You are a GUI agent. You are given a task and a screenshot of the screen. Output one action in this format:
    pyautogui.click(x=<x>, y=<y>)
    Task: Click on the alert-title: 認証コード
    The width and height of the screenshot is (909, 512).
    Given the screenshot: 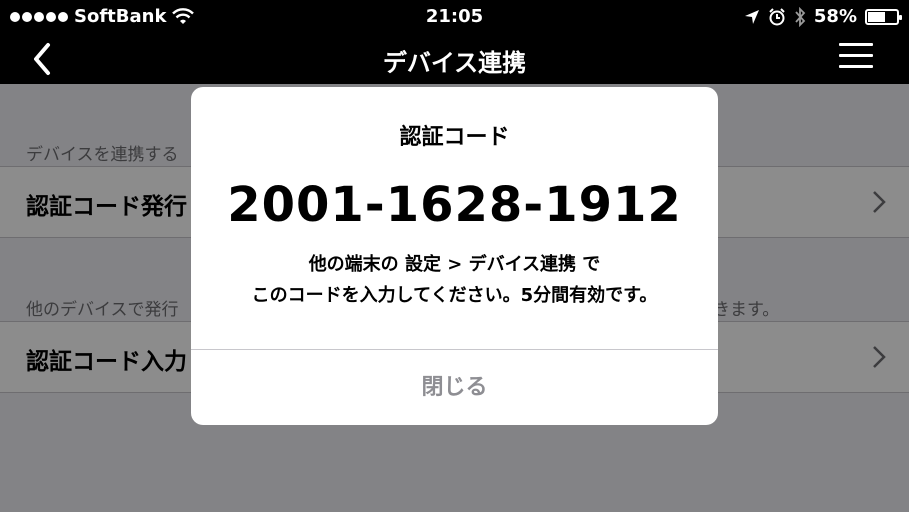 What is the action you would take?
    pyautogui.click(x=454, y=137)
    